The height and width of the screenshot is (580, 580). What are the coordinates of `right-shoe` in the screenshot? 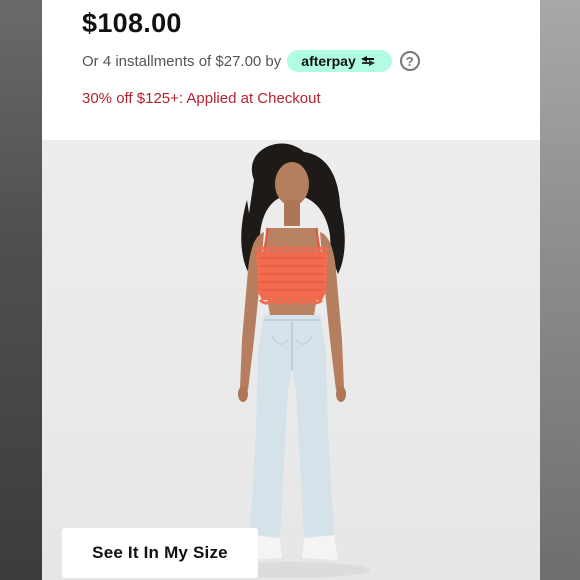 It's located at (320, 547).